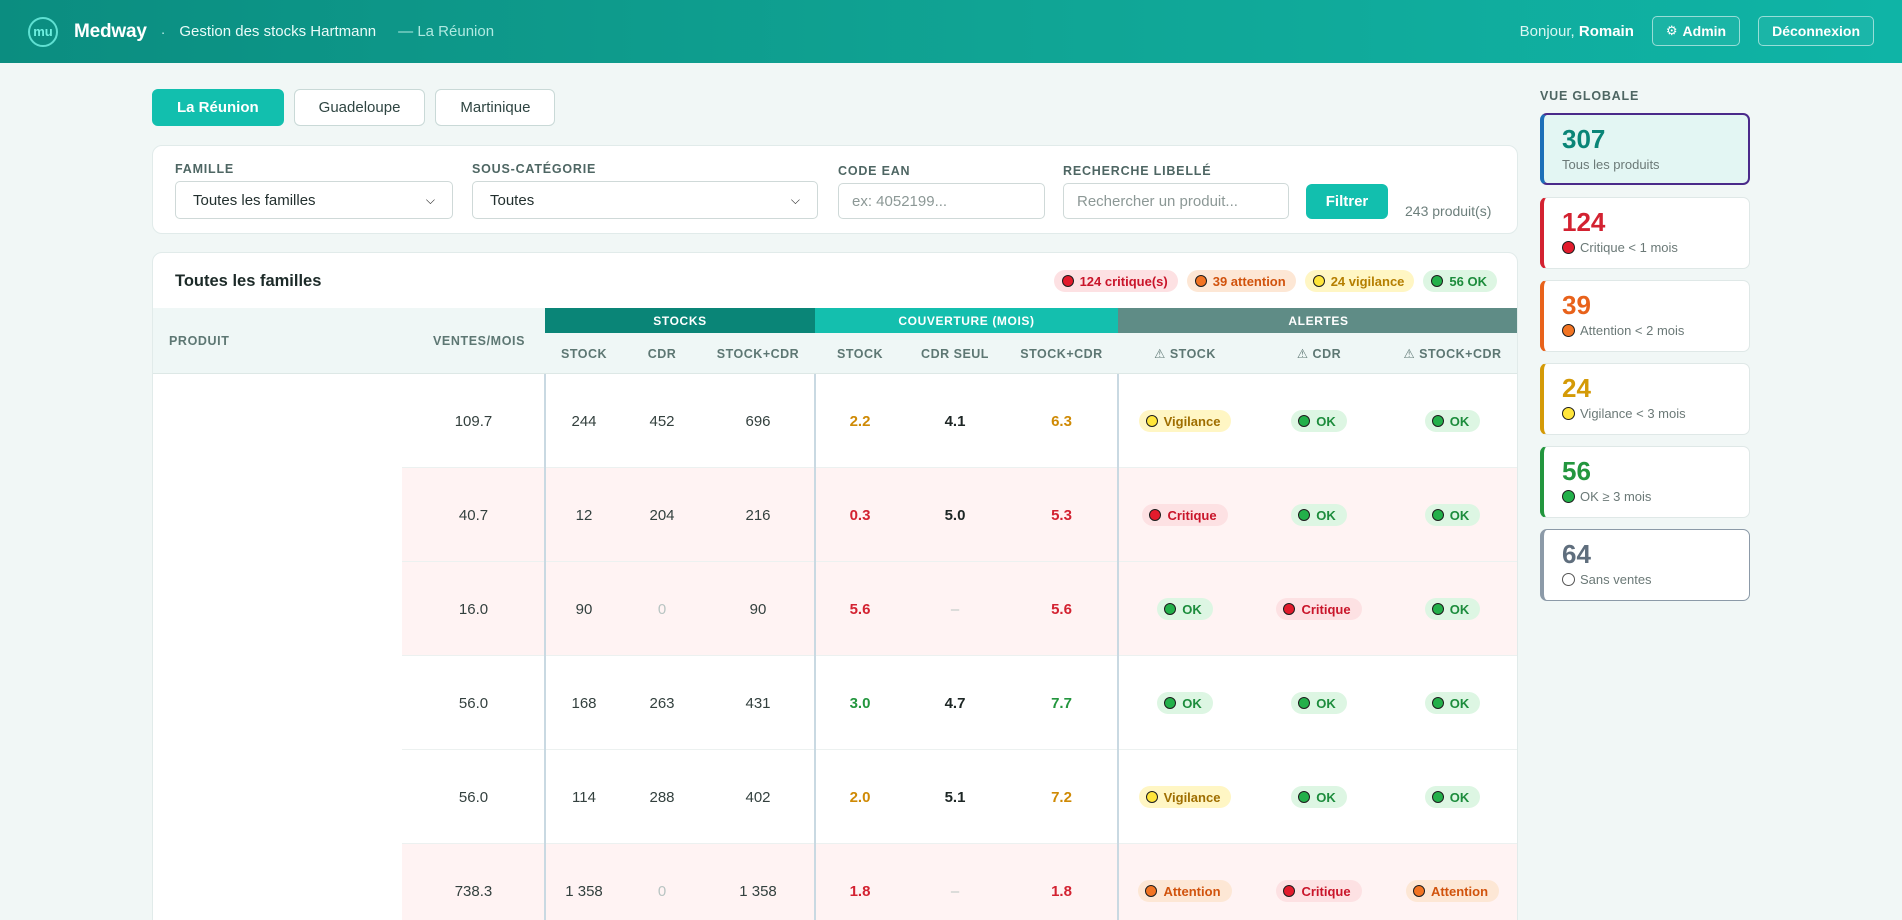 This screenshot has width=1902, height=920. What do you see at coordinates (1451, 353) in the screenshot?
I see `col-header-alert-stock-cdr: ⚠ STOCK+CDR` at bounding box center [1451, 353].